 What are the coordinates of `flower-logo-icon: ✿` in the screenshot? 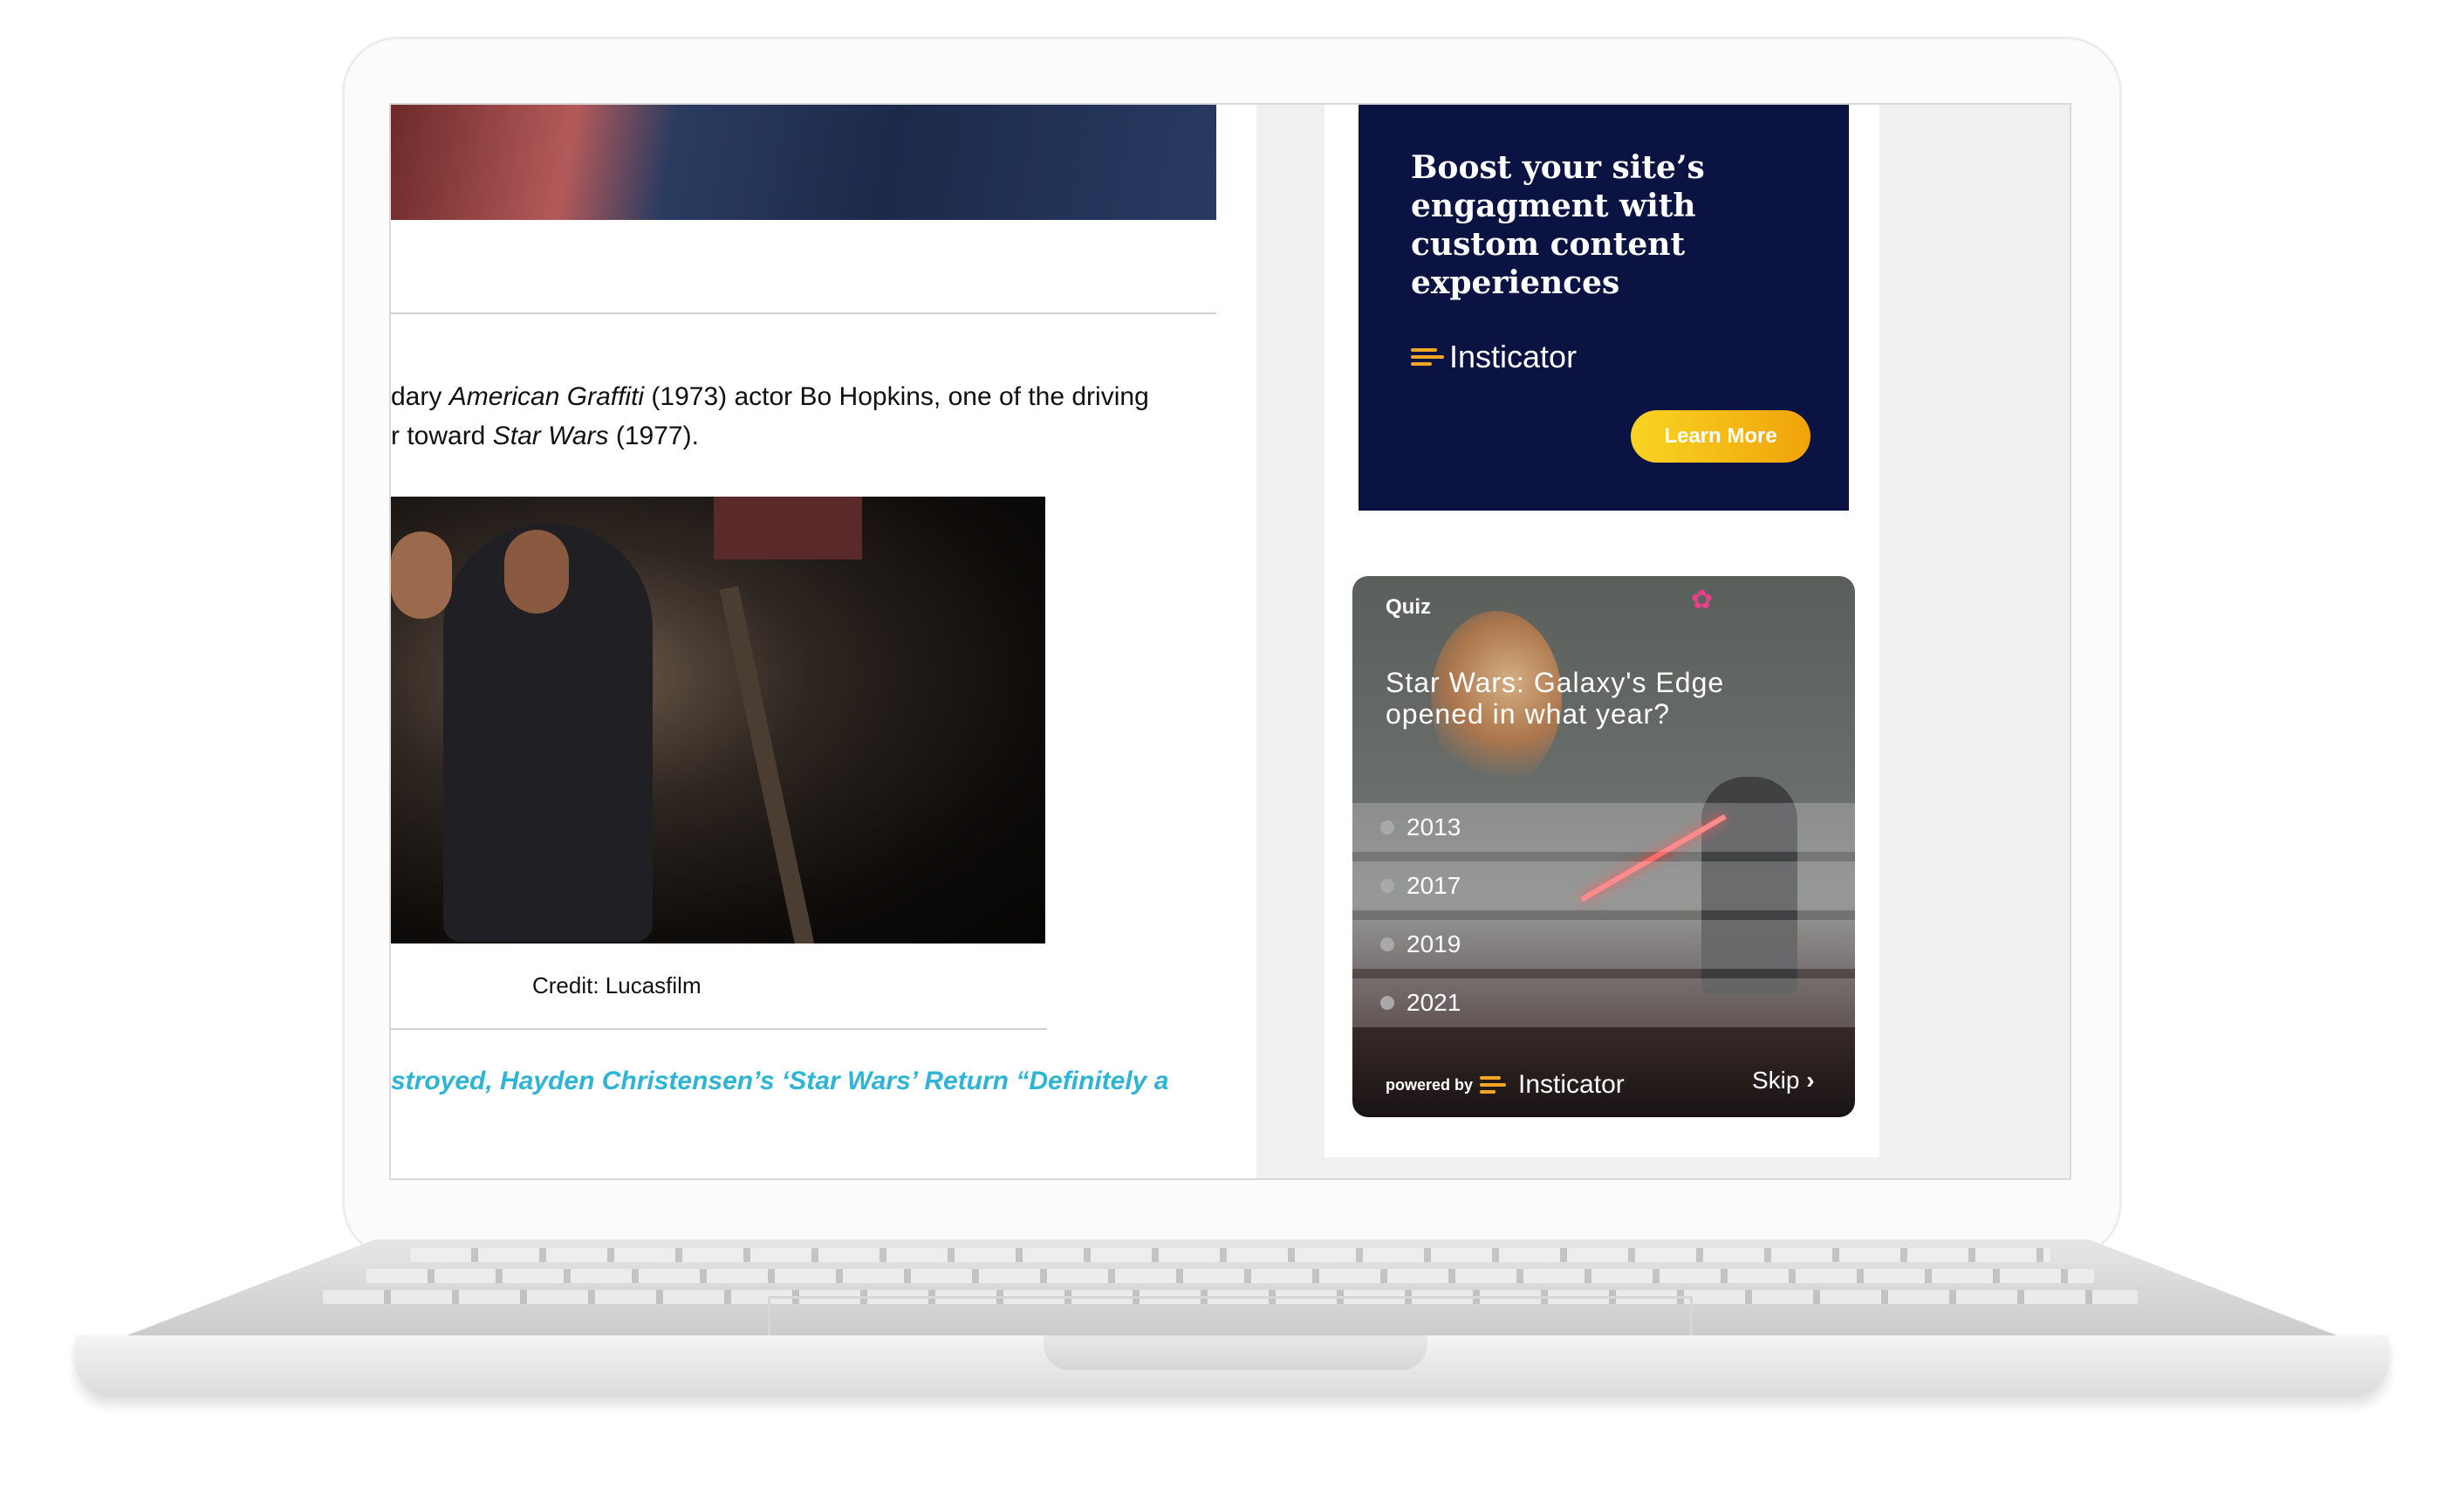 It's located at (1702, 600).